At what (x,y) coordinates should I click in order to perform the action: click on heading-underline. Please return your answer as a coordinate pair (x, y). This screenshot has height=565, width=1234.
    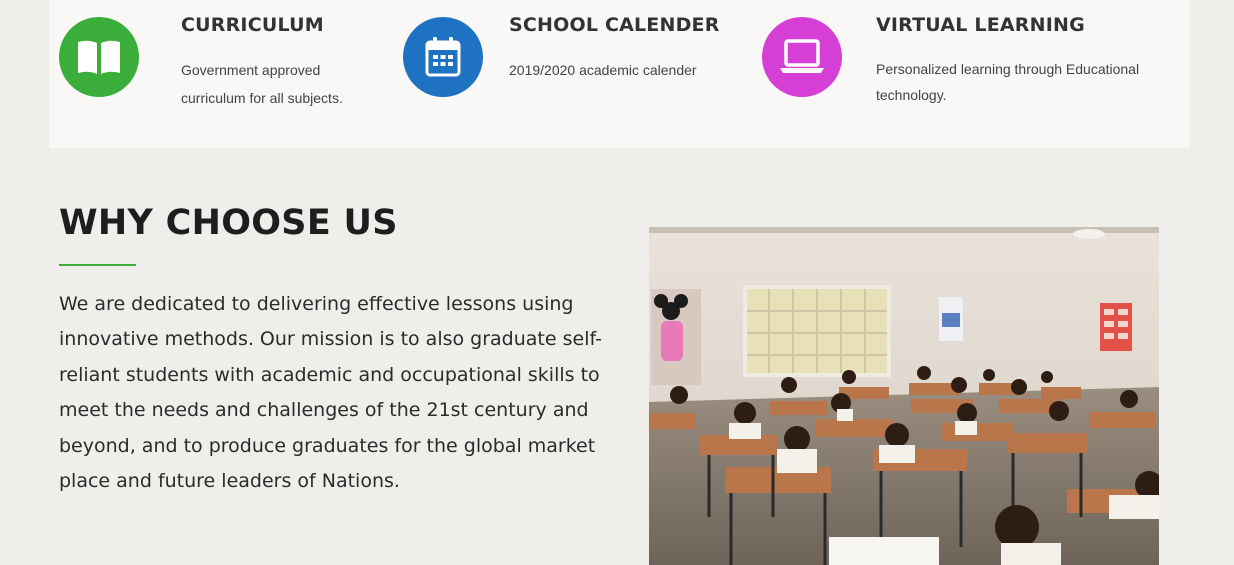
    Looking at the image, I should click on (97, 265).